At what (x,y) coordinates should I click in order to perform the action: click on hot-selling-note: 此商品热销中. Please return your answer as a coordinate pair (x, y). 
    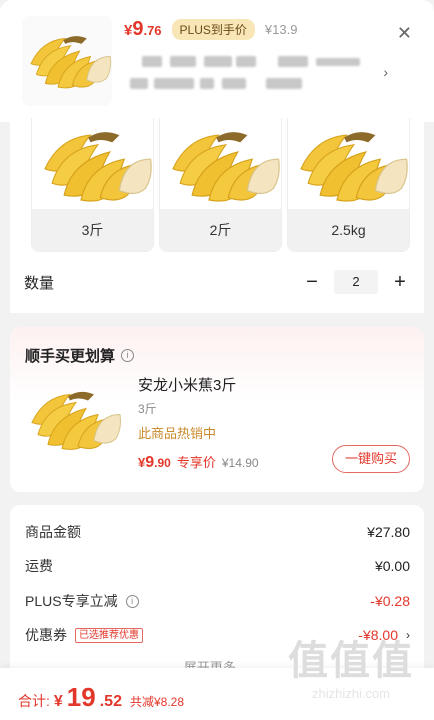
    Looking at the image, I should click on (177, 433).